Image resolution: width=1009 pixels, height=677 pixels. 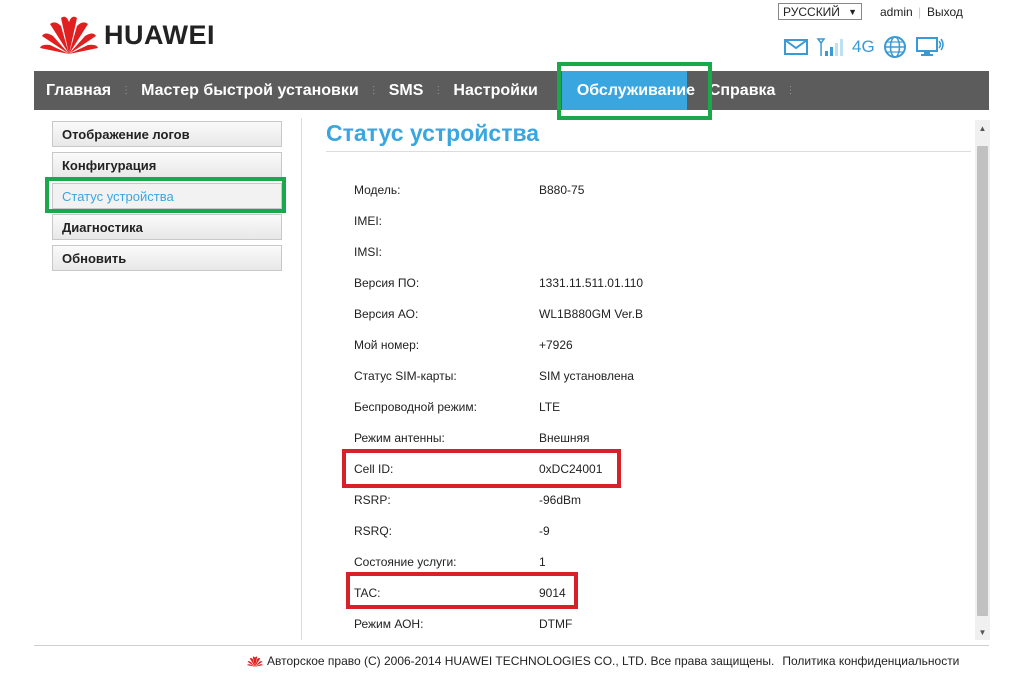 I want to click on language-select-value: РУССКИЙ, so click(x=811, y=11).